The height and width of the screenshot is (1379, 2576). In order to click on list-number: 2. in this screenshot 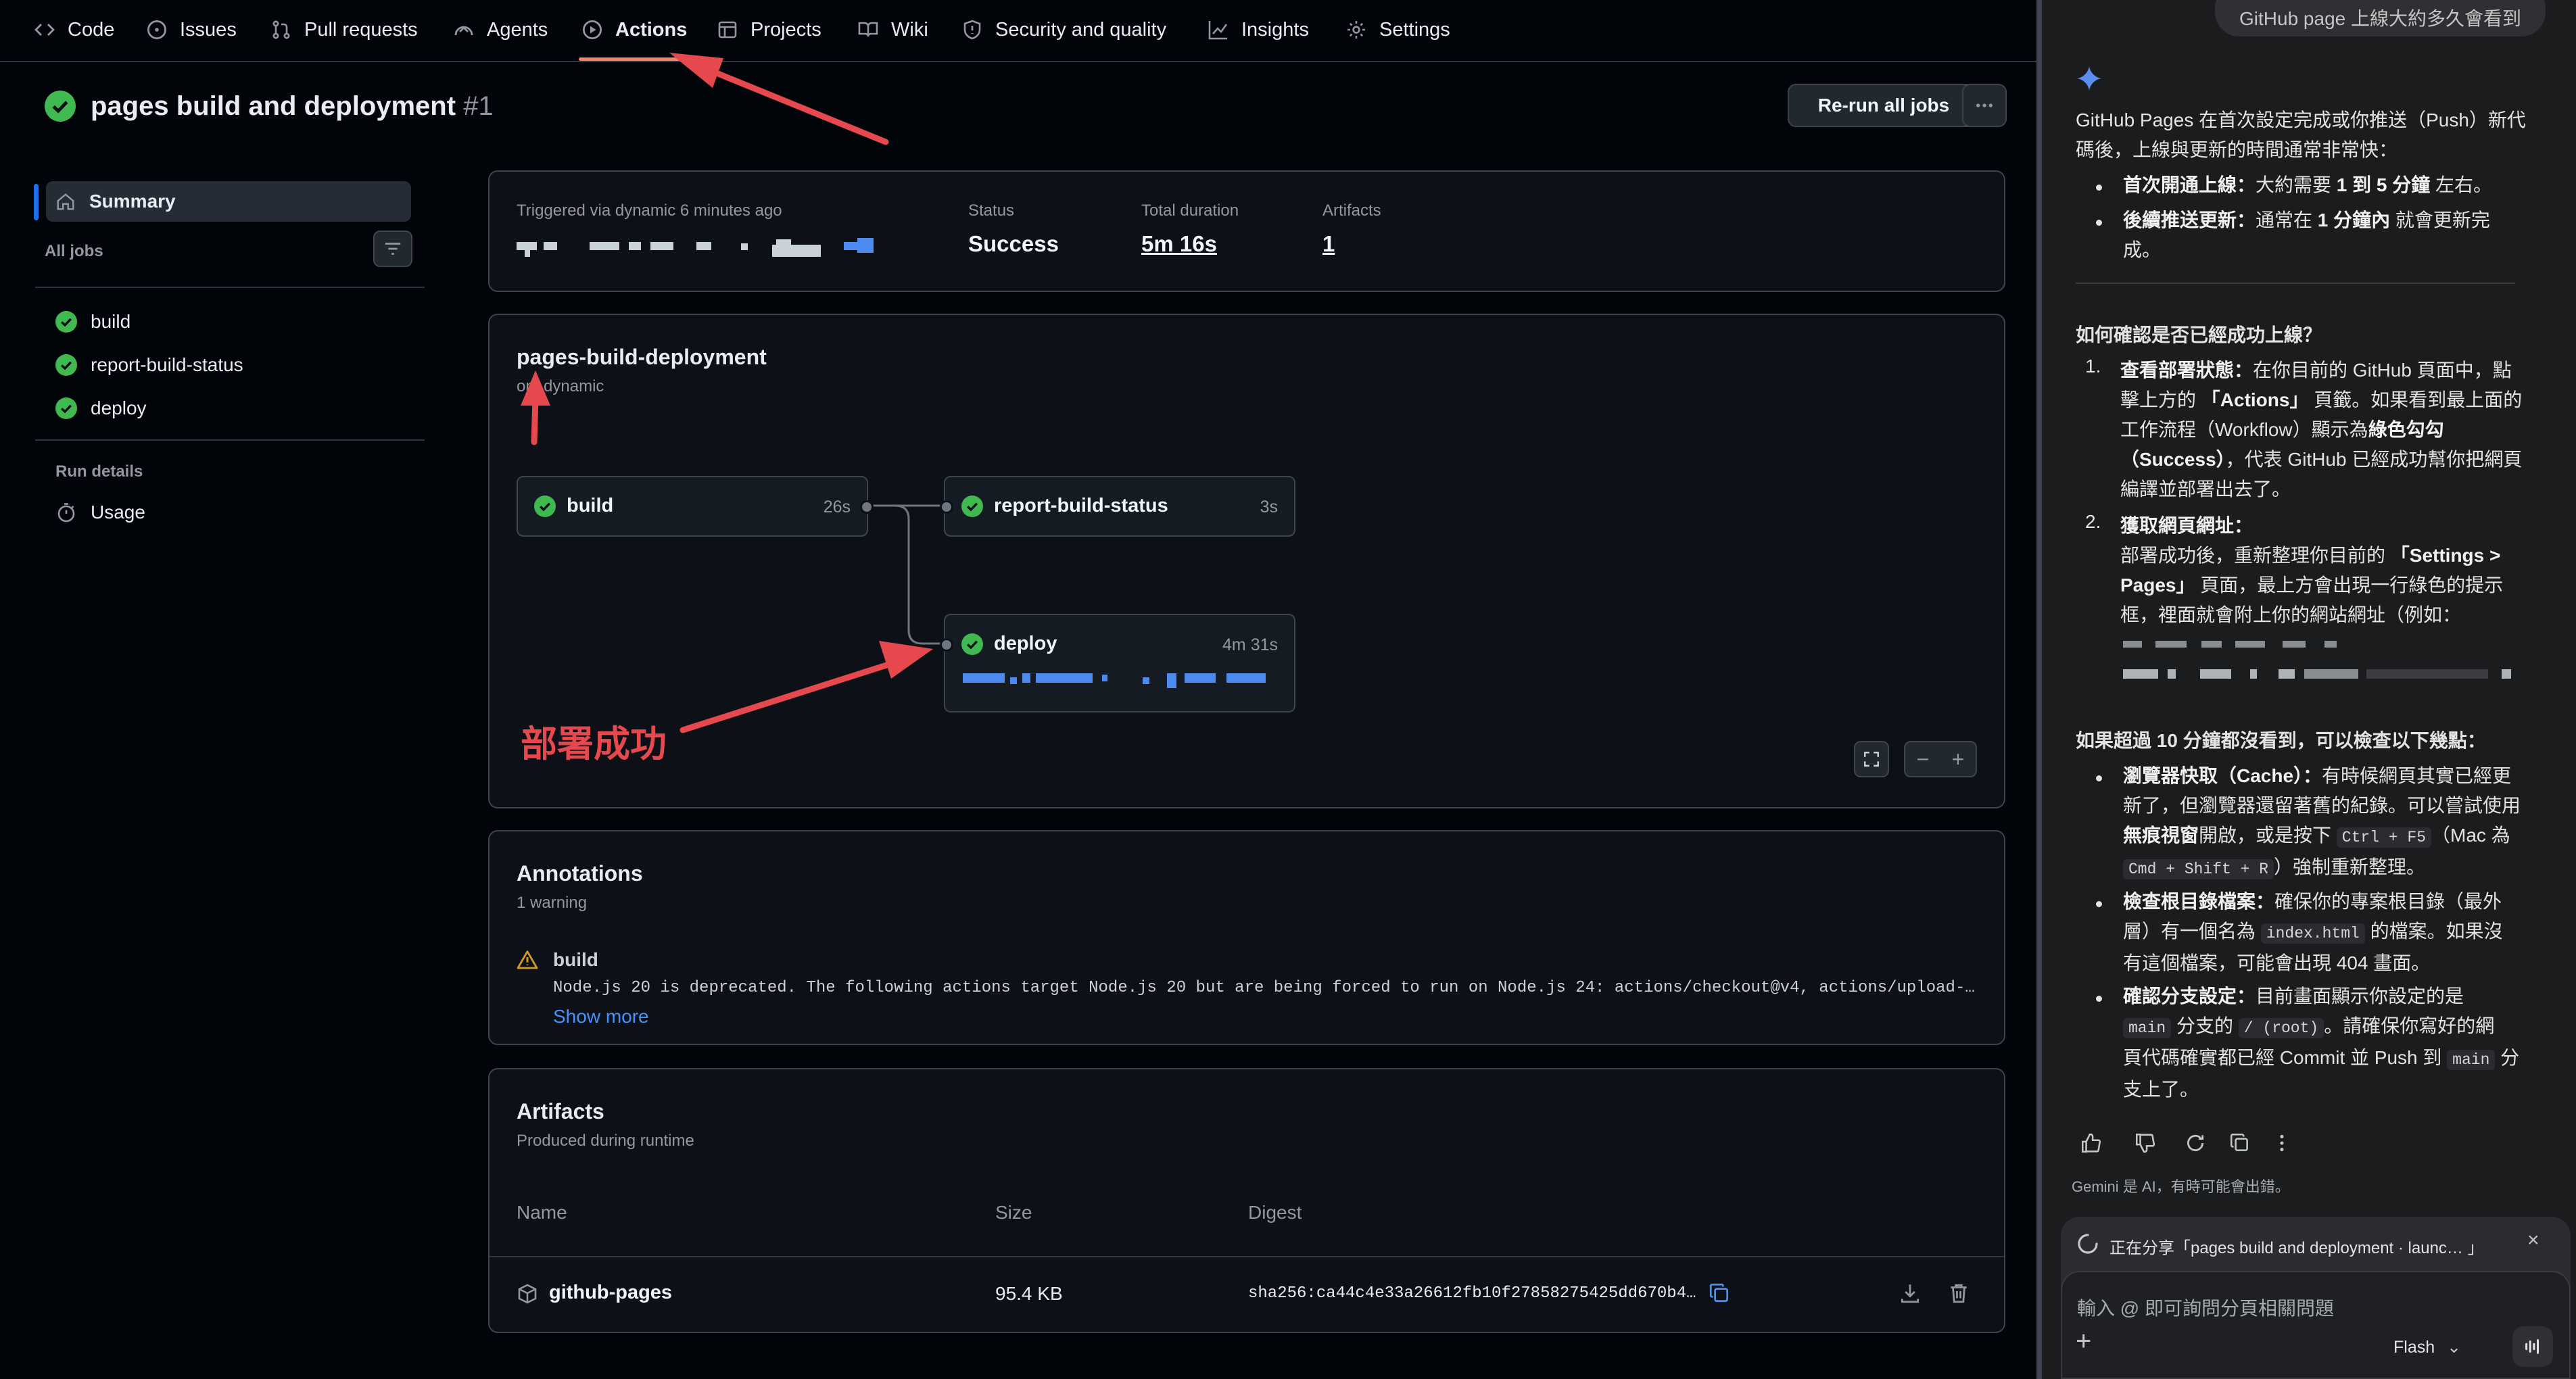, I will do `click(2093, 521)`.